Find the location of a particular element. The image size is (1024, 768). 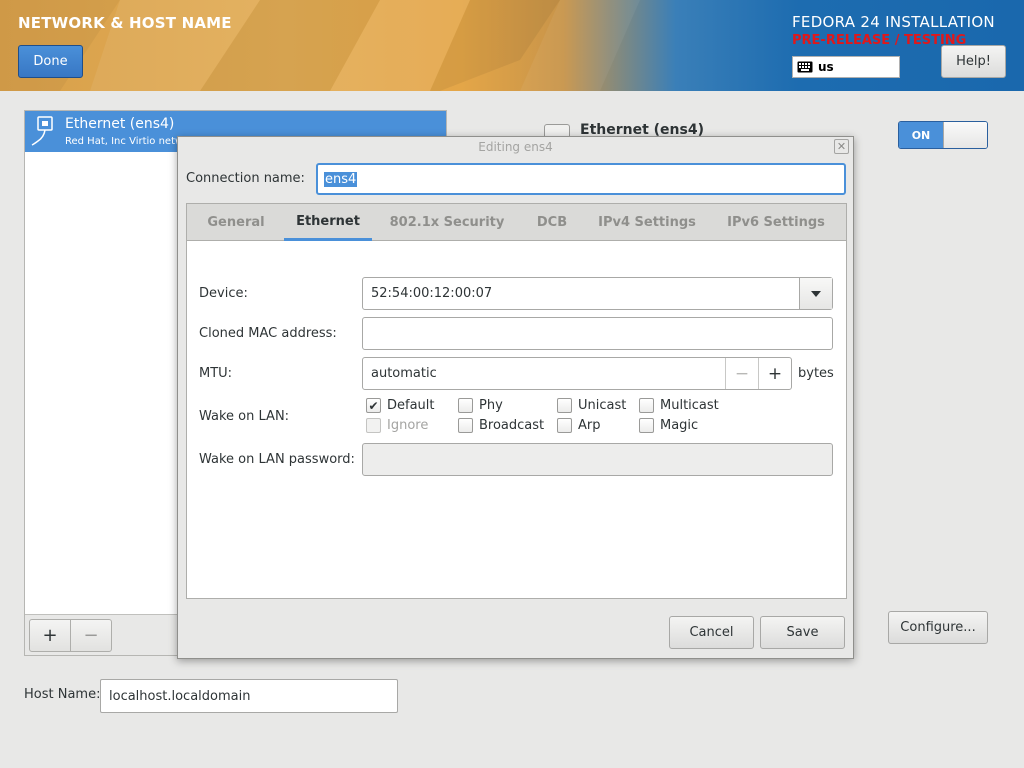

device-name: Ethernet (ens4) is located at coordinates (120, 124).